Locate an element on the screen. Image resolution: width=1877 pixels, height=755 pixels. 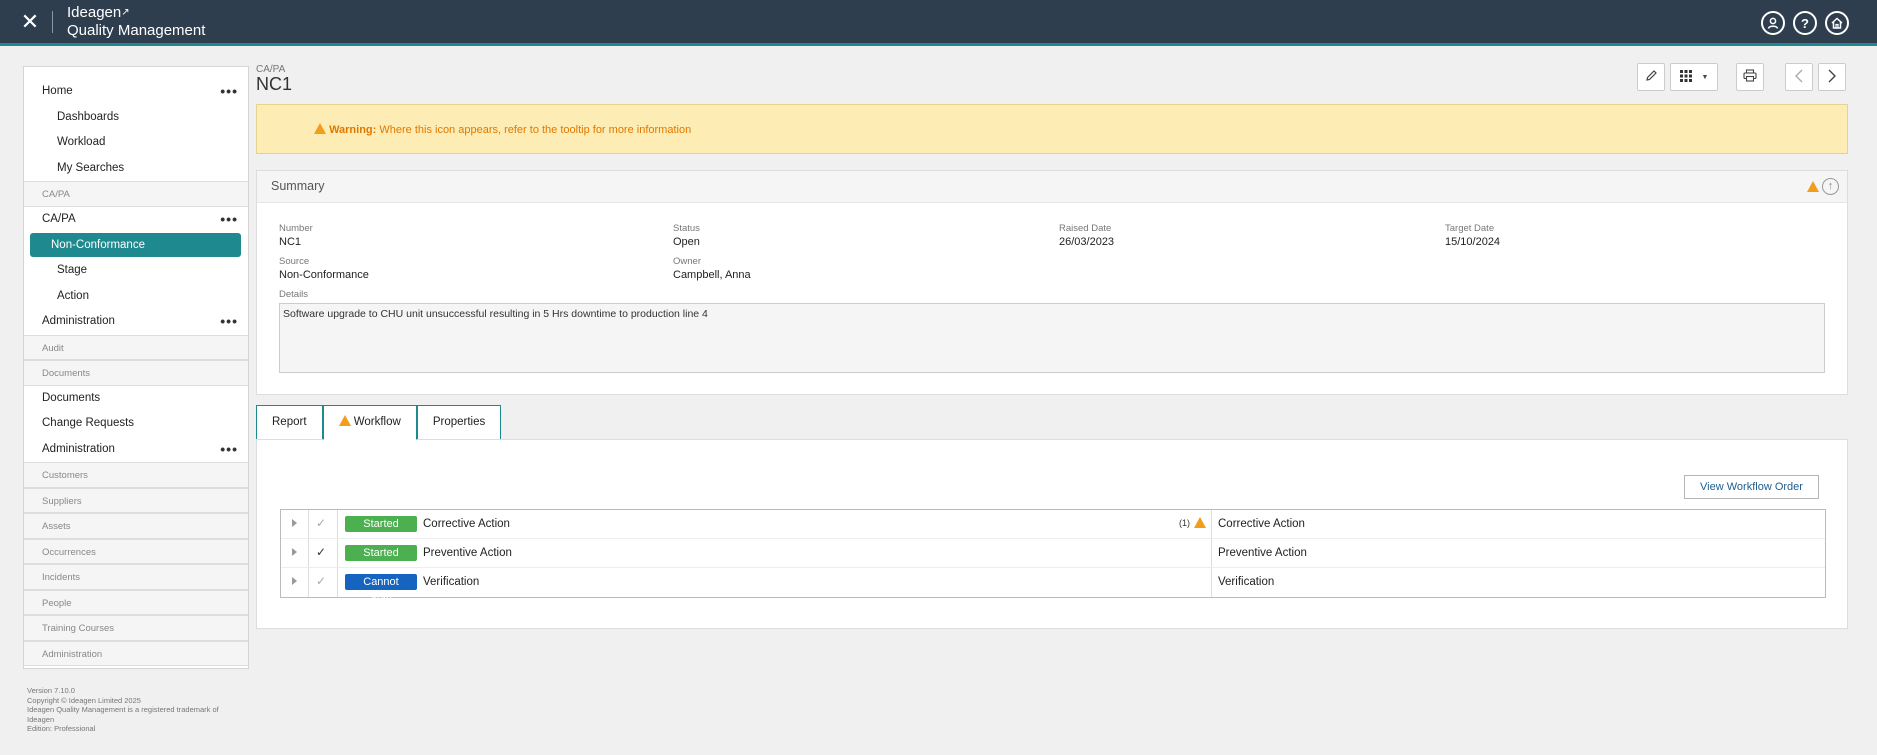
check-icon: ✓ is located at coordinates (321, 552).